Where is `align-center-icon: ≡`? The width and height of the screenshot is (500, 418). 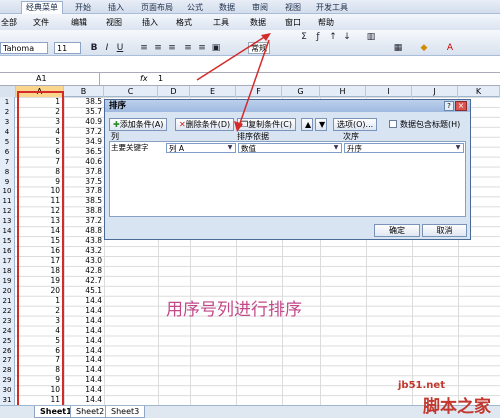 align-center-icon: ≡ is located at coordinates (158, 48).